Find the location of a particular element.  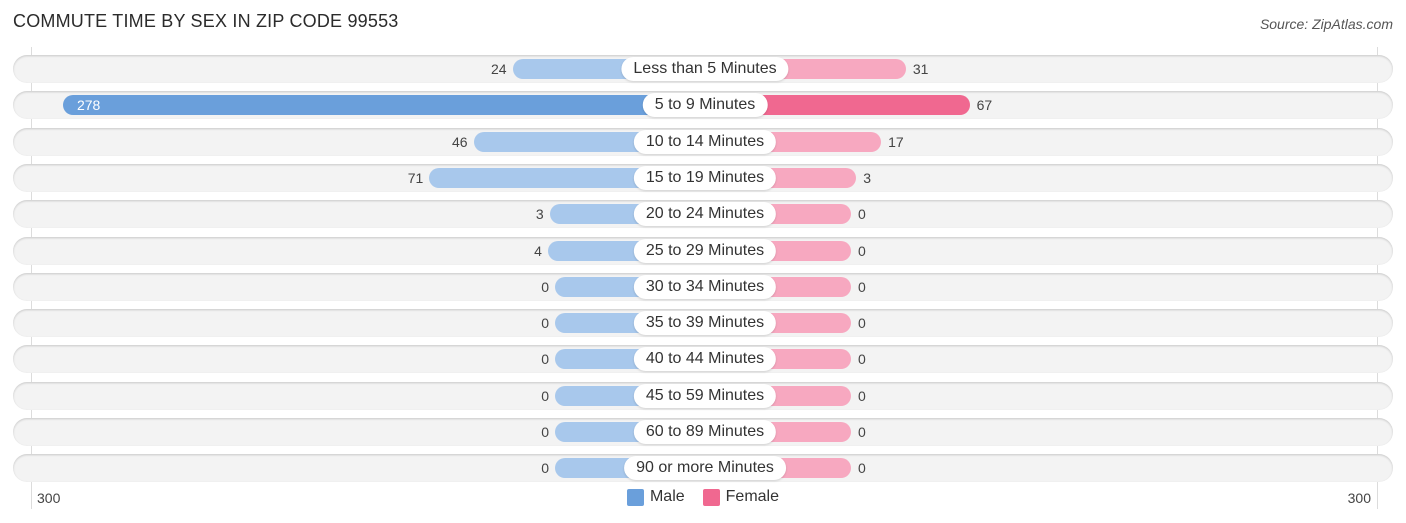

value-label-male: 3 is located at coordinates (539, 214).